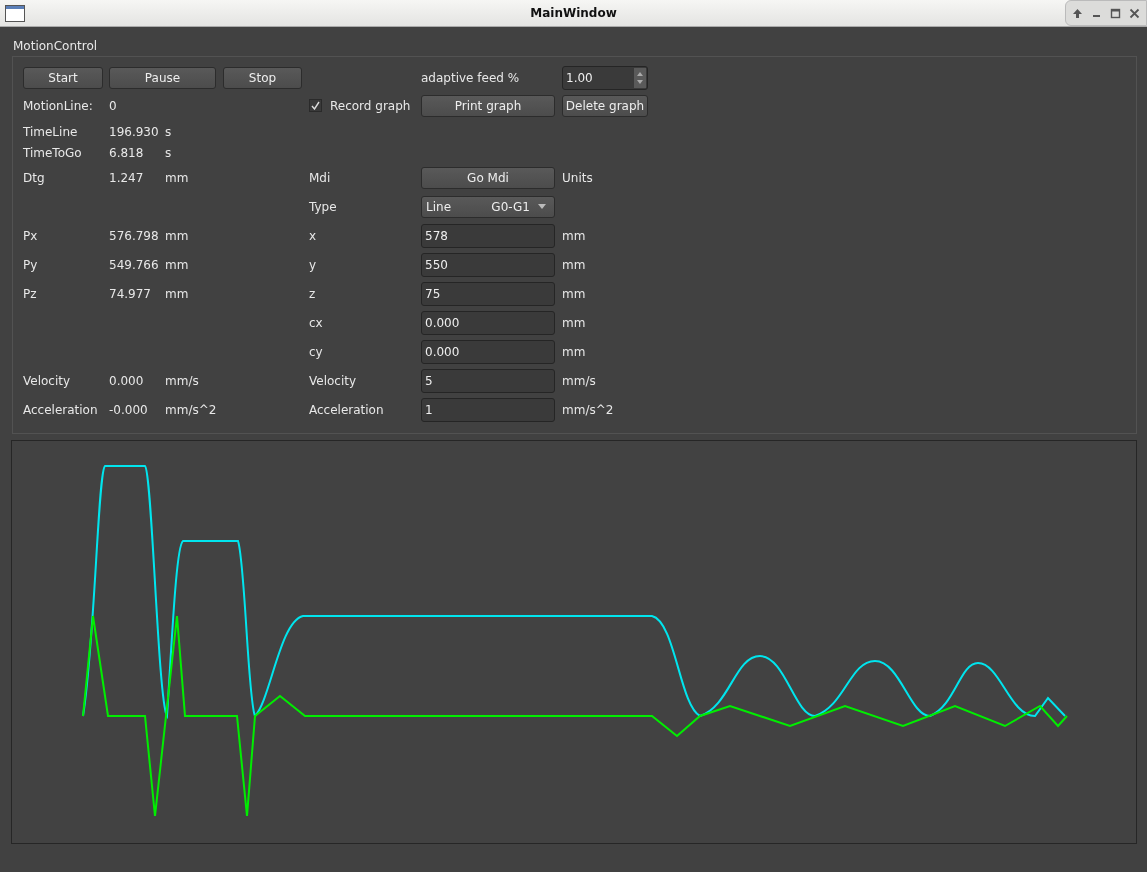 Image resolution: width=1147 pixels, height=872 pixels. Describe the element at coordinates (577, 178) in the screenshot. I see `units-label: Units` at that location.